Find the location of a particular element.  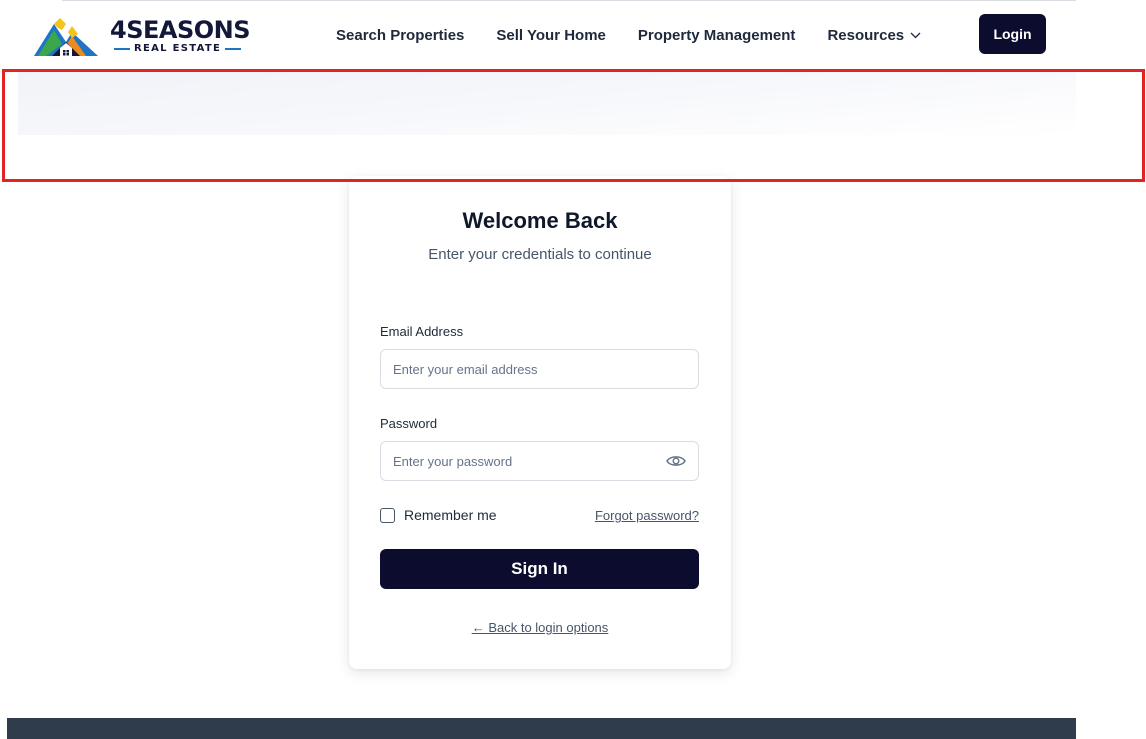

nav-resources-label: Resources is located at coordinates (866, 35).